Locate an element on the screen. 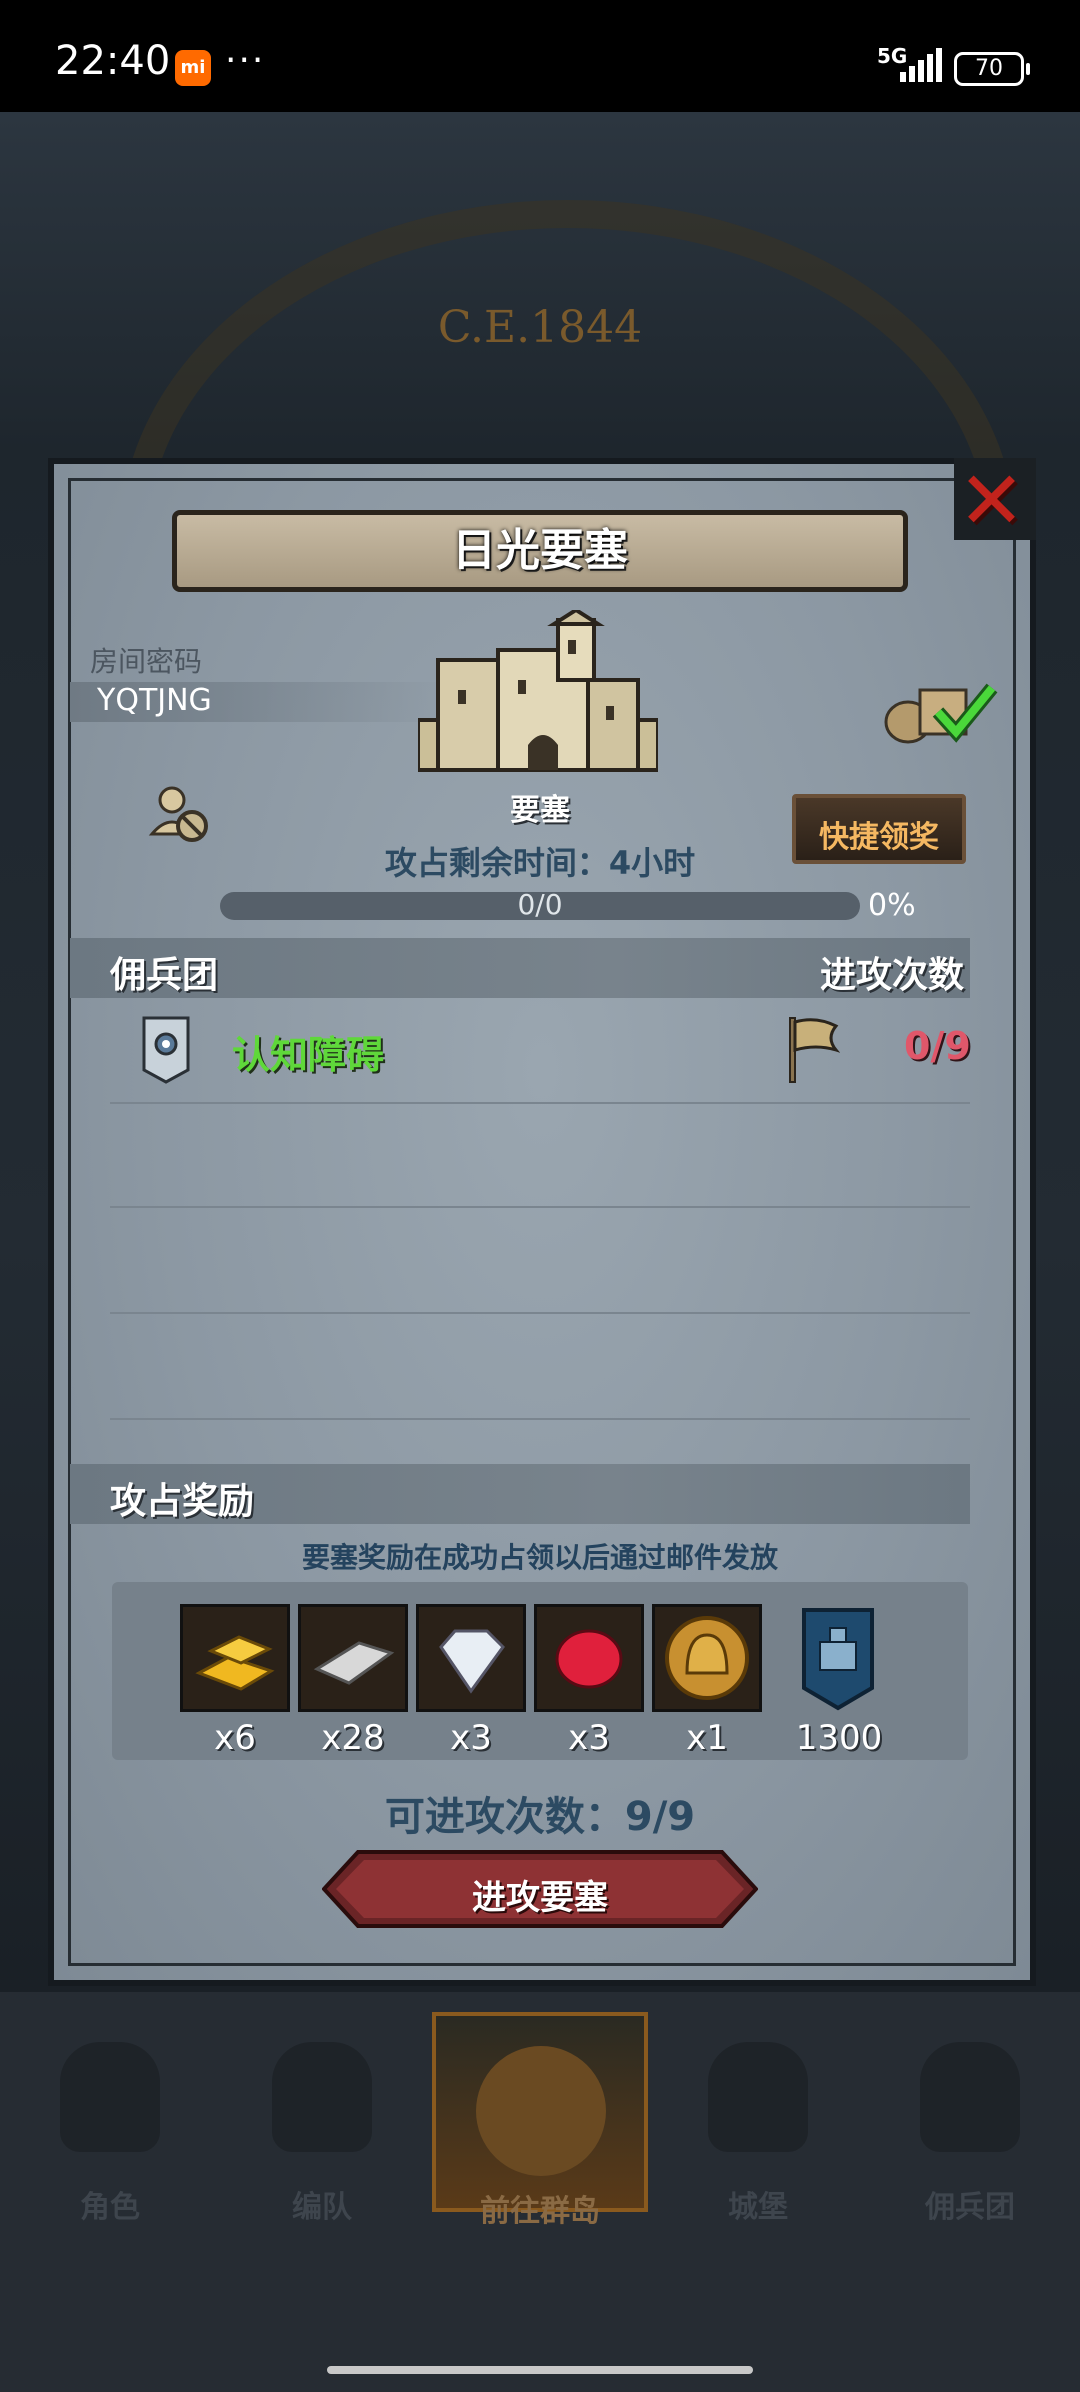  reward-qty: x6 is located at coordinates (235, 1738).